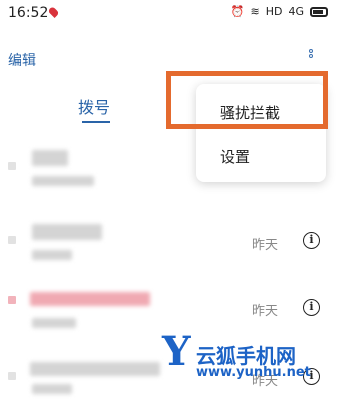 The width and height of the screenshot is (340, 410). Describe the element at coordinates (53, 12) in the screenshot. I see `location-icon` at that location.